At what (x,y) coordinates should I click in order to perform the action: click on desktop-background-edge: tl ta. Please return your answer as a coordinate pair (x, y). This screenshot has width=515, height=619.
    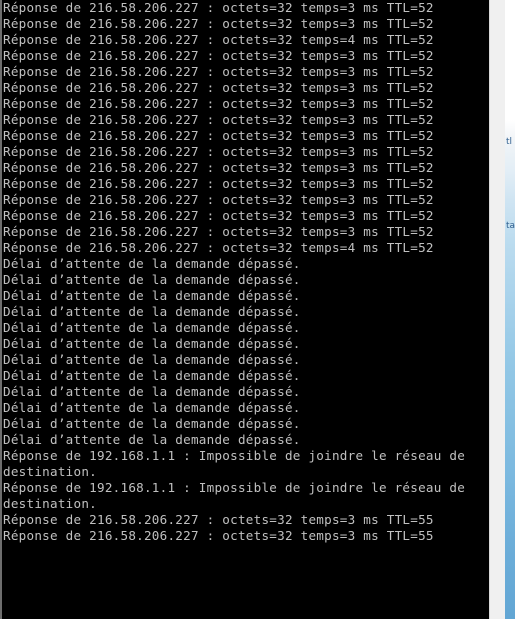
    Looking at the image, I should click on (510, 309).